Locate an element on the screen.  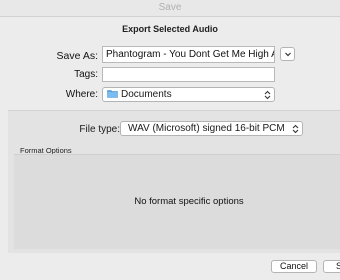
format-options-message: No format specific options is located at coordinates (189, 201).